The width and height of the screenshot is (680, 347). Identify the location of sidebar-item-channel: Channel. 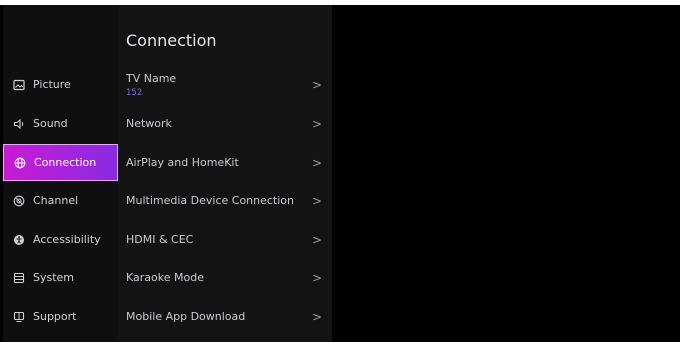
(60, 200).